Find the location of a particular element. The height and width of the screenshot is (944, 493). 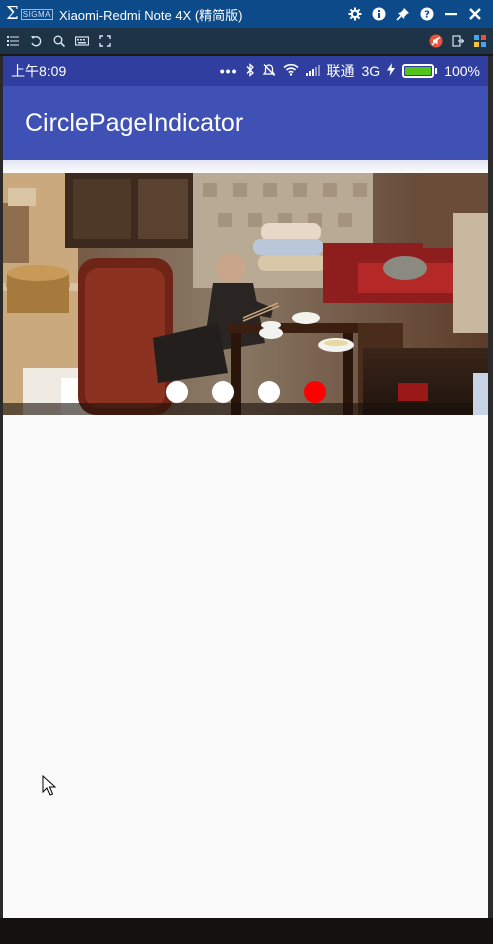

signal-icon is located at coordinates (312, 71).